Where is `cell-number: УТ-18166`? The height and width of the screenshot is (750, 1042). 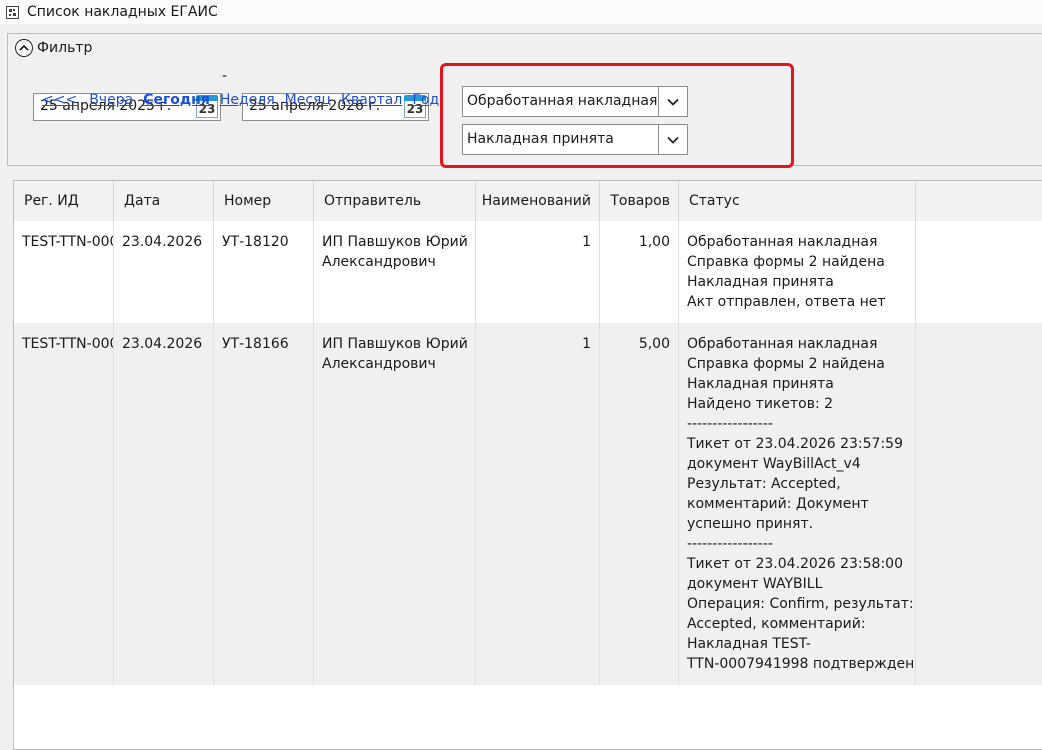 cell-number: УТ-18166 is located at coordinates (264, 504).